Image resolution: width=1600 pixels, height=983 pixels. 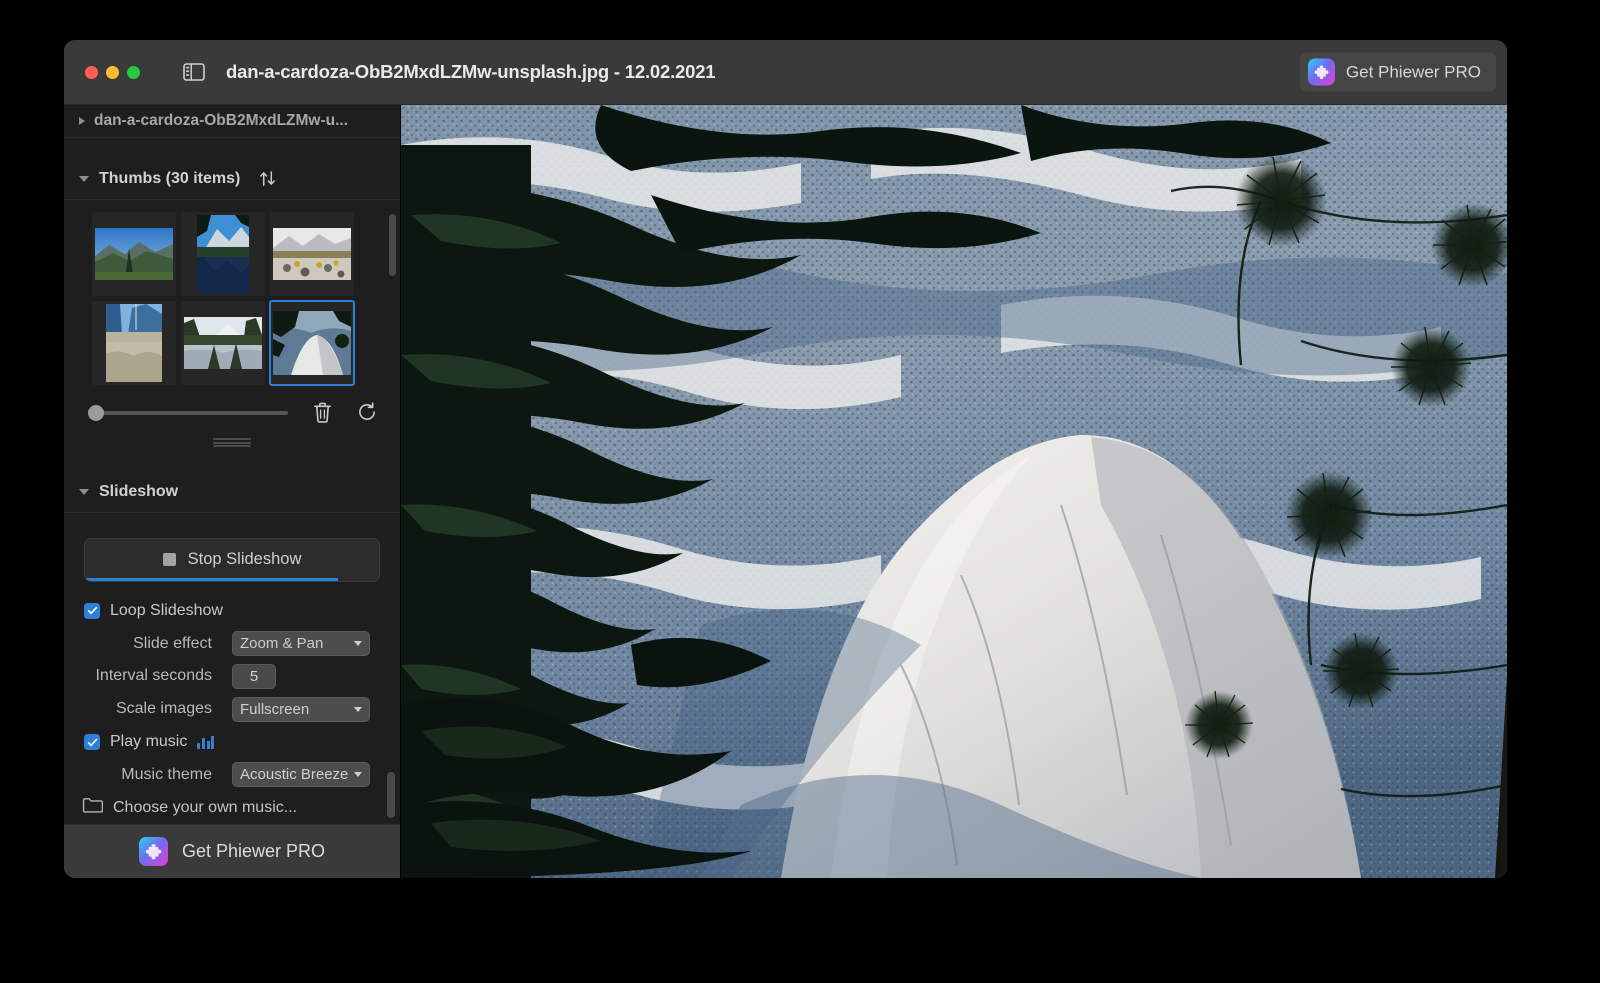 I want to click on folder-icon, so click(x=93, y=807).